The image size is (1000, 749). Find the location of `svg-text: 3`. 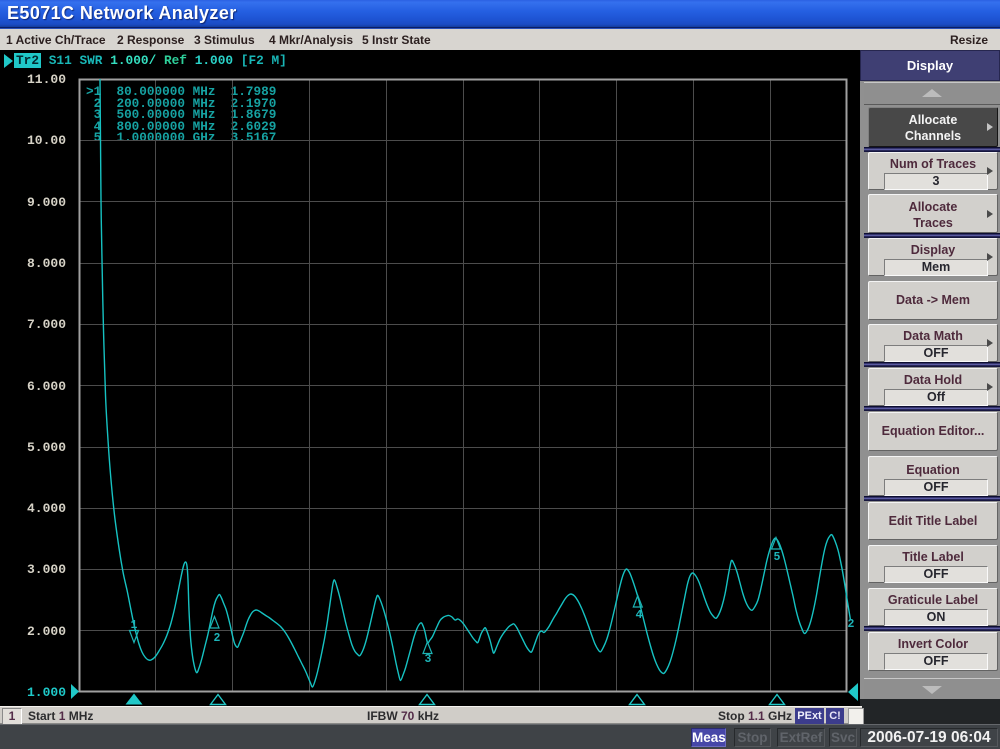

svg-text: 3 is located at coordinates (428, 659).